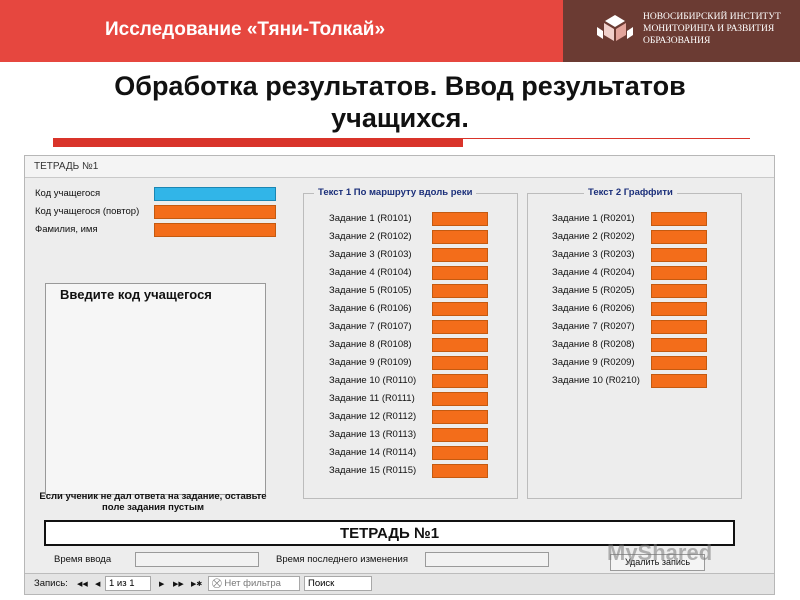 This screenshot has width=800, height=600. Describe the element at coordinates (487, 559) in the screenshot. I see `last-change-field` at that location.